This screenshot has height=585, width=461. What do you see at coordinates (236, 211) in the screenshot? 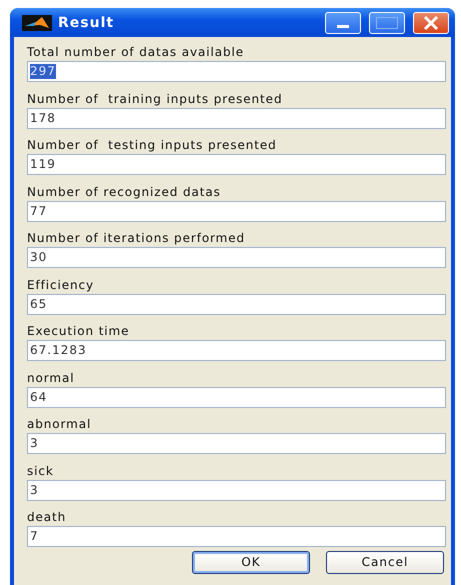
I see `text-field: 77` at bounding box center [236, 211].